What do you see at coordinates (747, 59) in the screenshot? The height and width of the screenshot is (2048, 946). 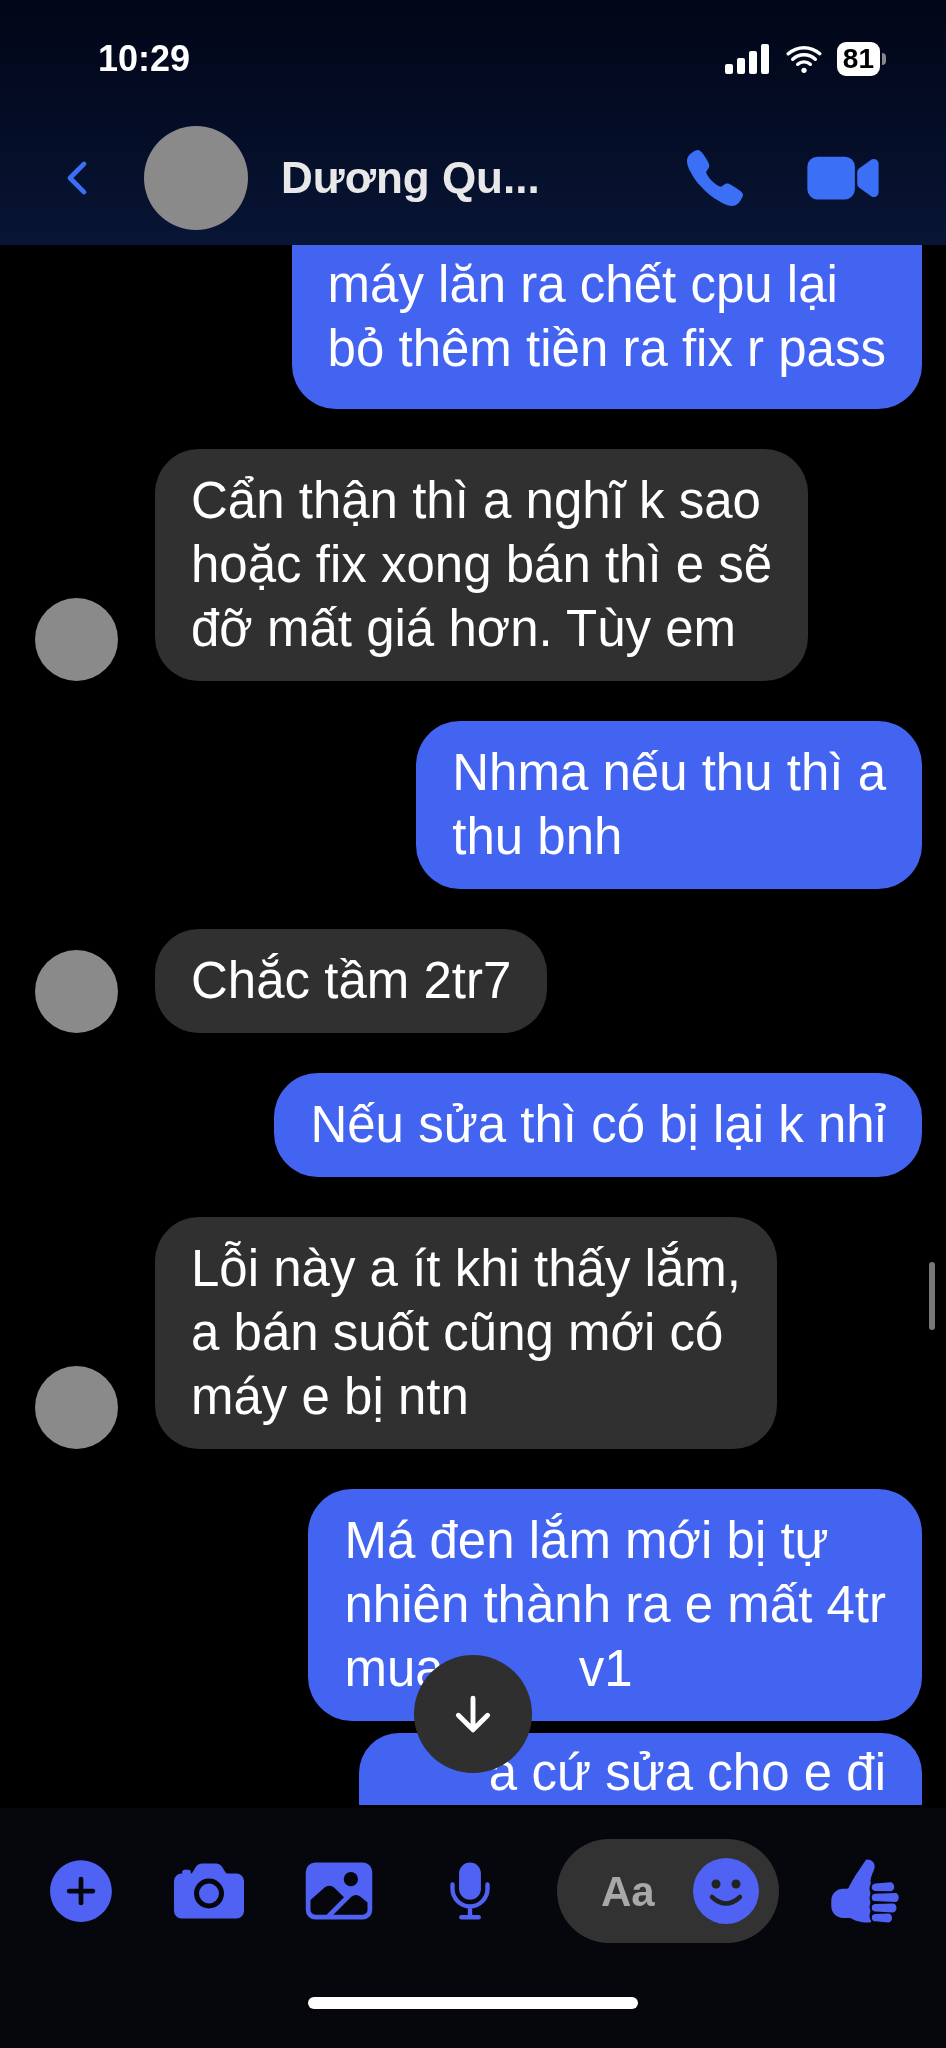 I see `signal-icon` at bounding box center [747, 59].